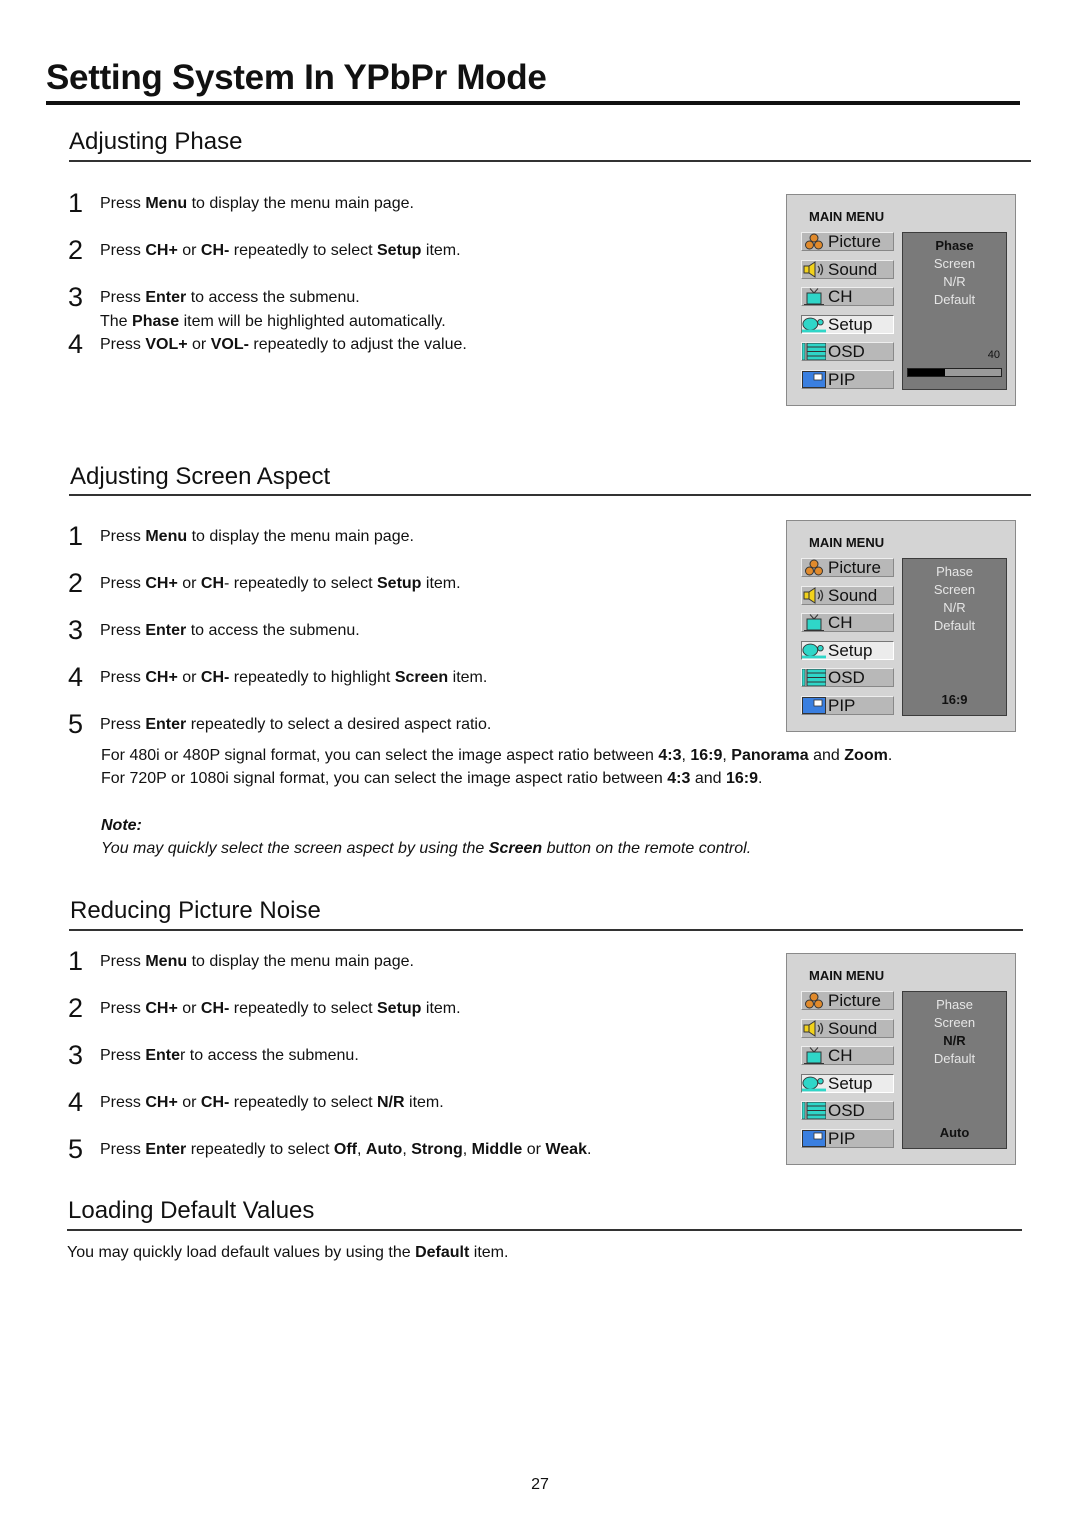  What do you see at coordinates (357, 344) in the screenshot?
I see `text-run: repeatedly to adjust the value.` at bounding box center [357, 344].